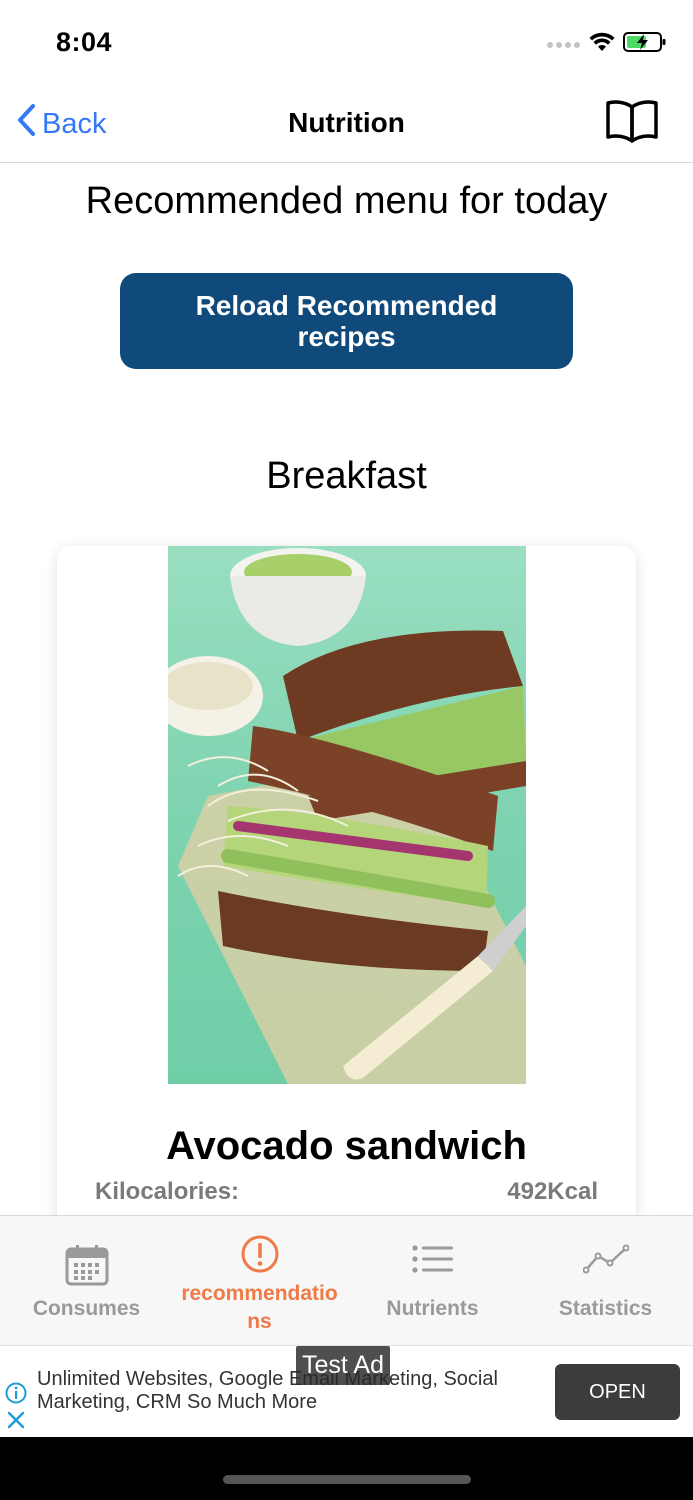 This screenshot has width=693, height=1500. I want to click on list-icon, so click(432, 1261).